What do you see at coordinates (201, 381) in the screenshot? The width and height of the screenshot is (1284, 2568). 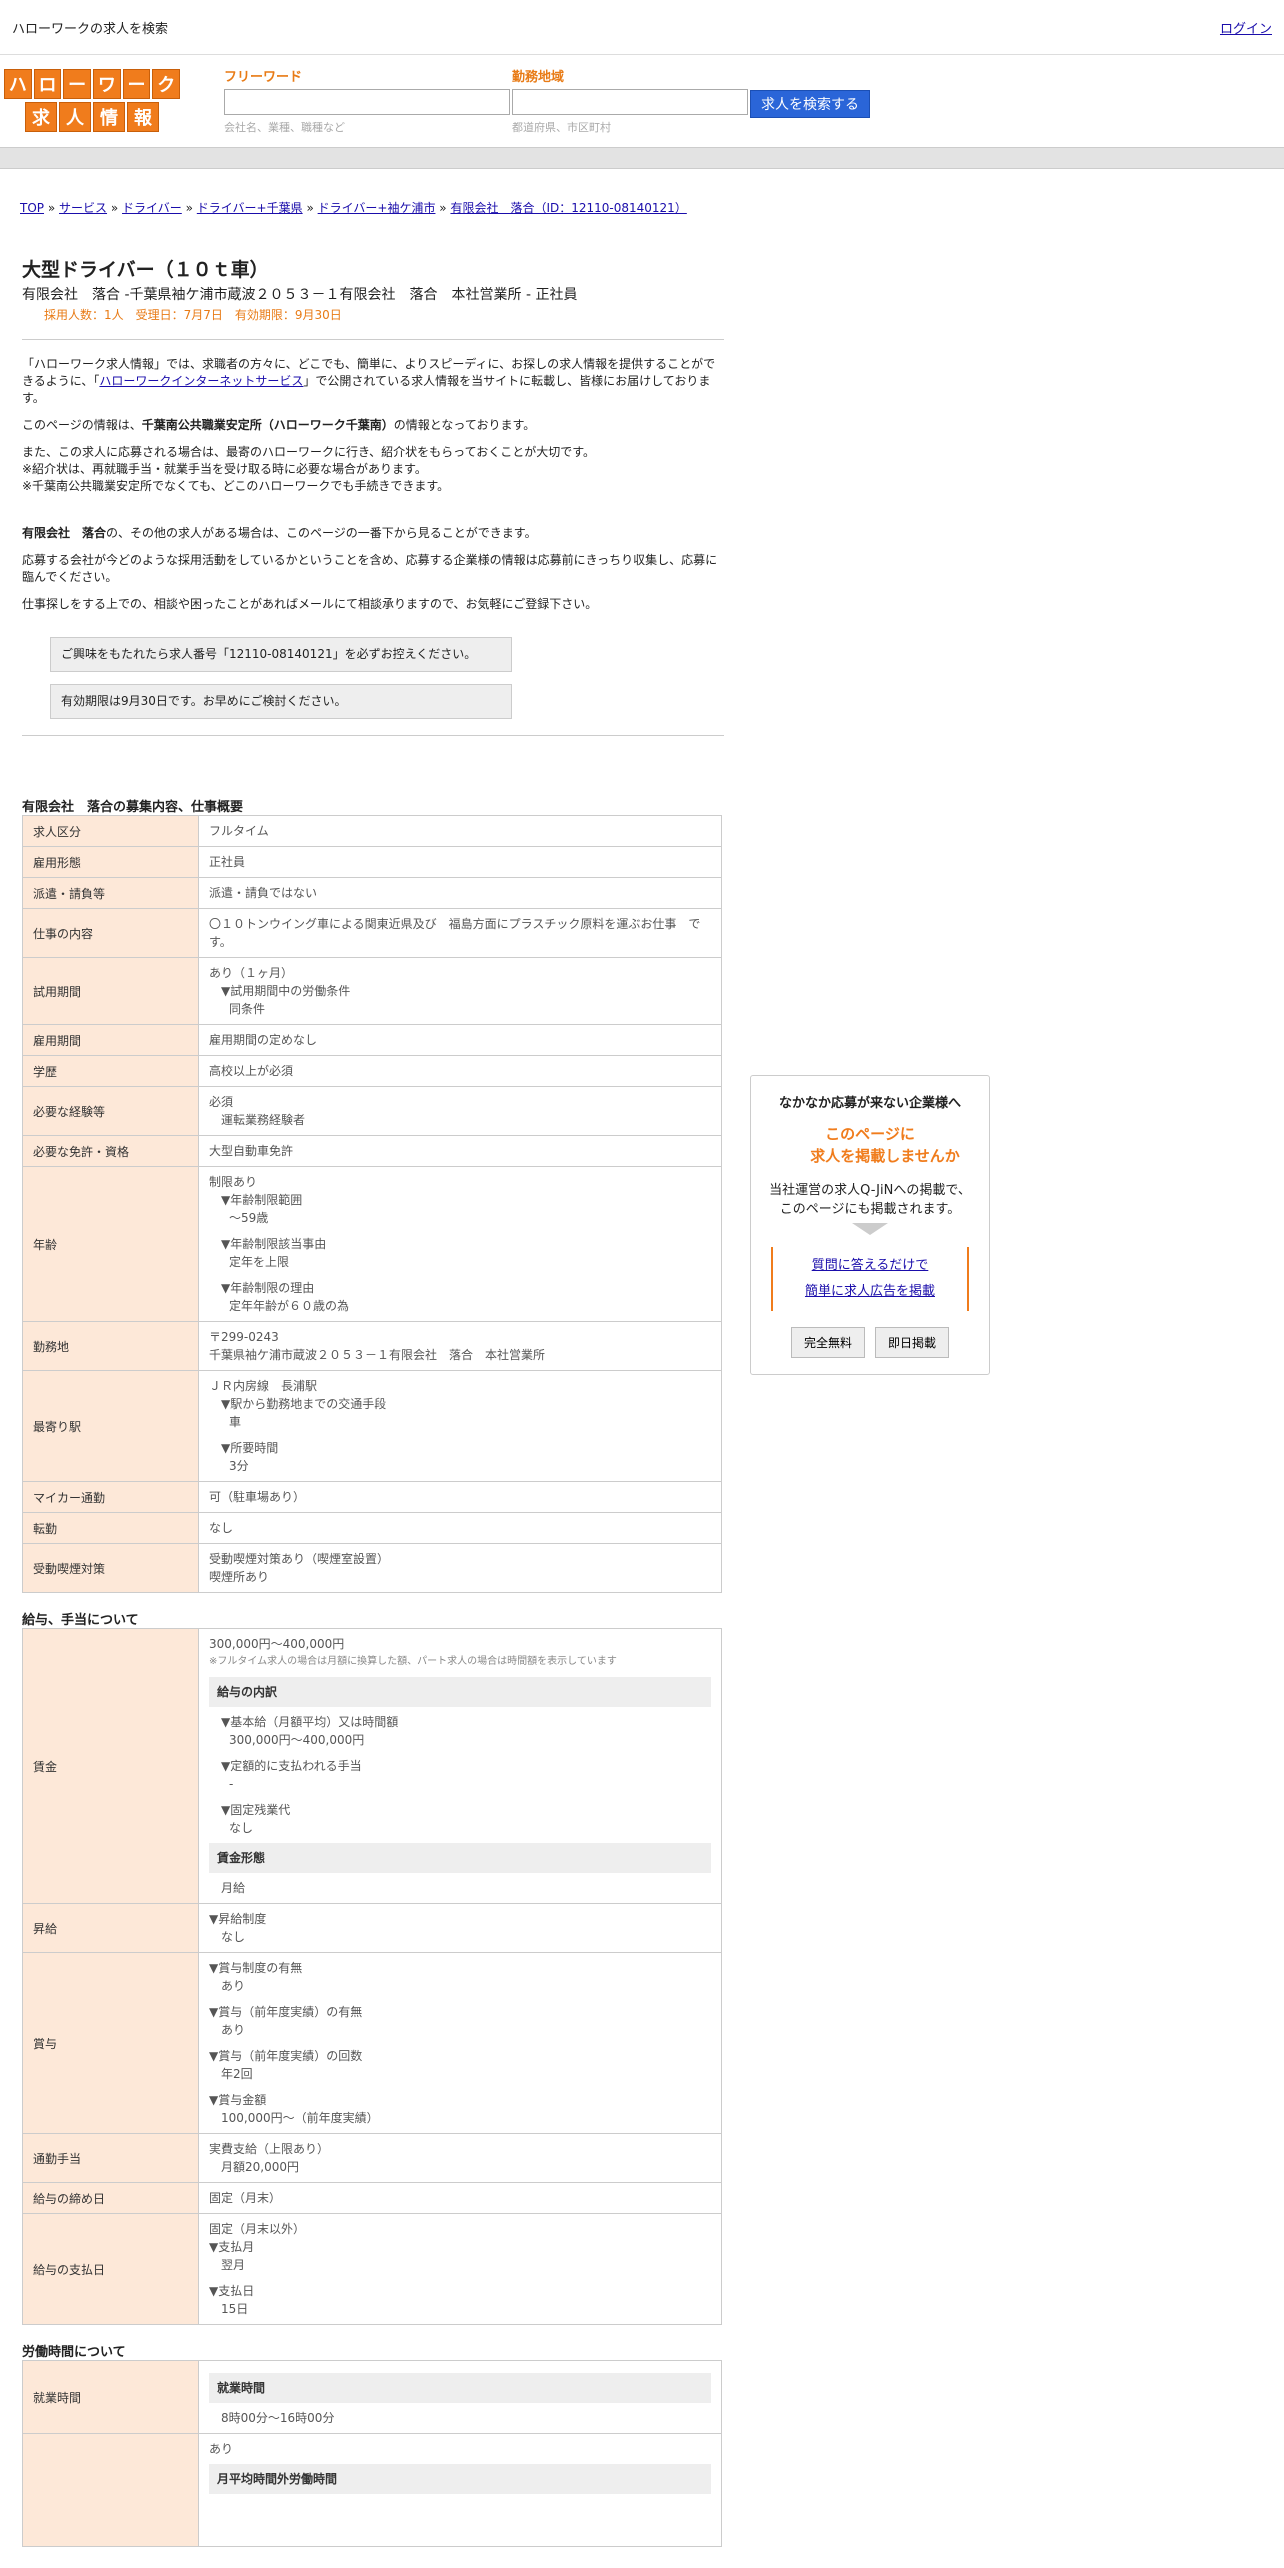 I see `hellowork-internet-link: ハローワークインターネットサービス` at bounding box center [201, 381].